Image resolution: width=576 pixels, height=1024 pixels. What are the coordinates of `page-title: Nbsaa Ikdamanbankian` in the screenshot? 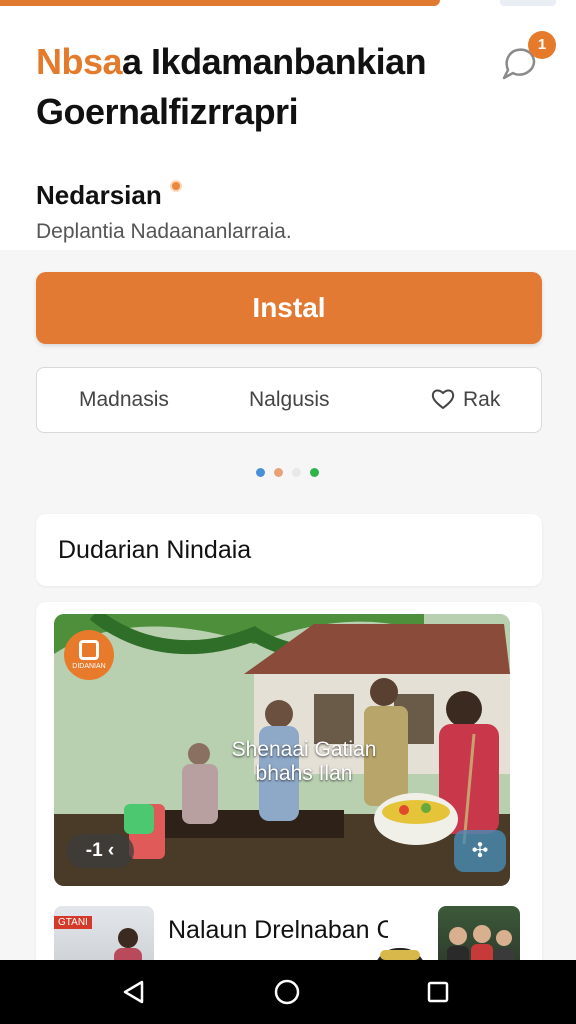 It's located at (231, 61).